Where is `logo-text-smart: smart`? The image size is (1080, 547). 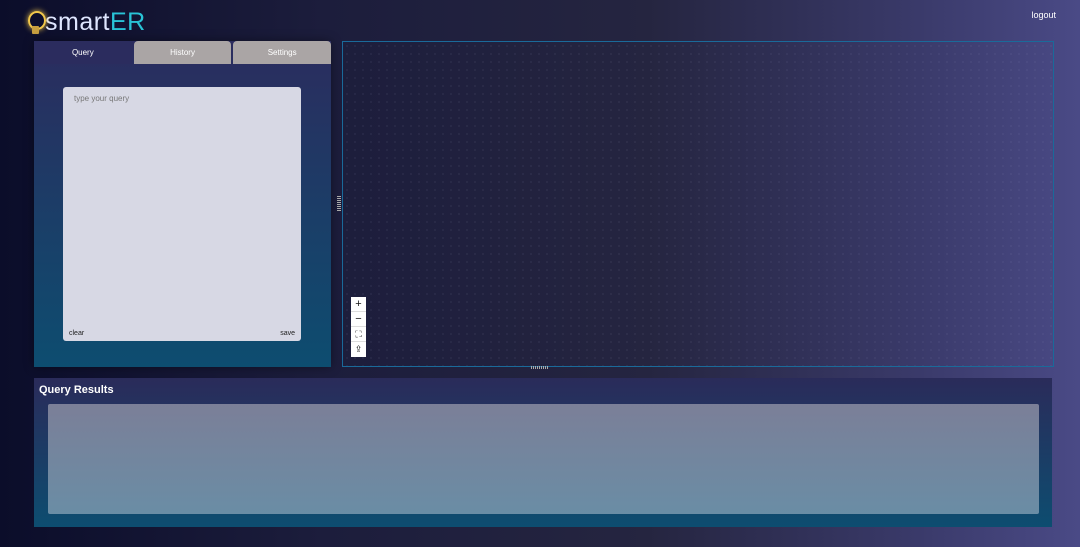
logo-text-smart: smart is located at coordinates (77, 22).